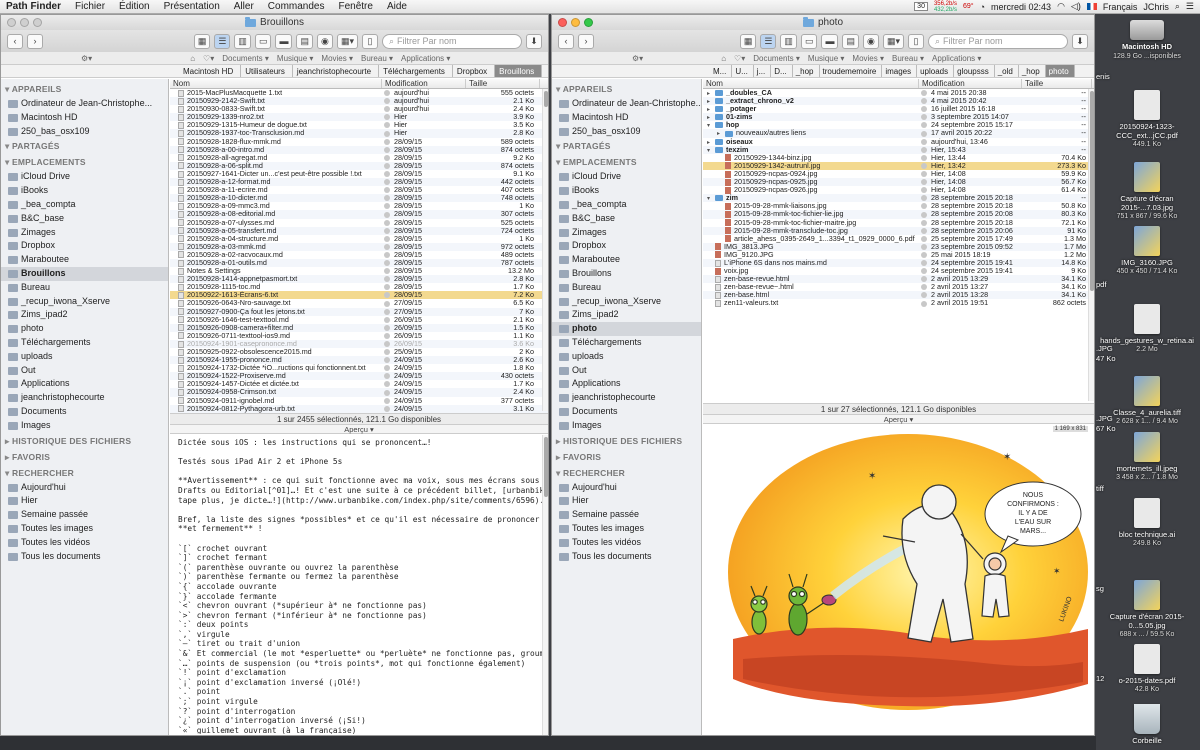  Describe the element at coordinates (245, 58) in the screenshot. I see `fav-documents: Documents ▾` at that location.